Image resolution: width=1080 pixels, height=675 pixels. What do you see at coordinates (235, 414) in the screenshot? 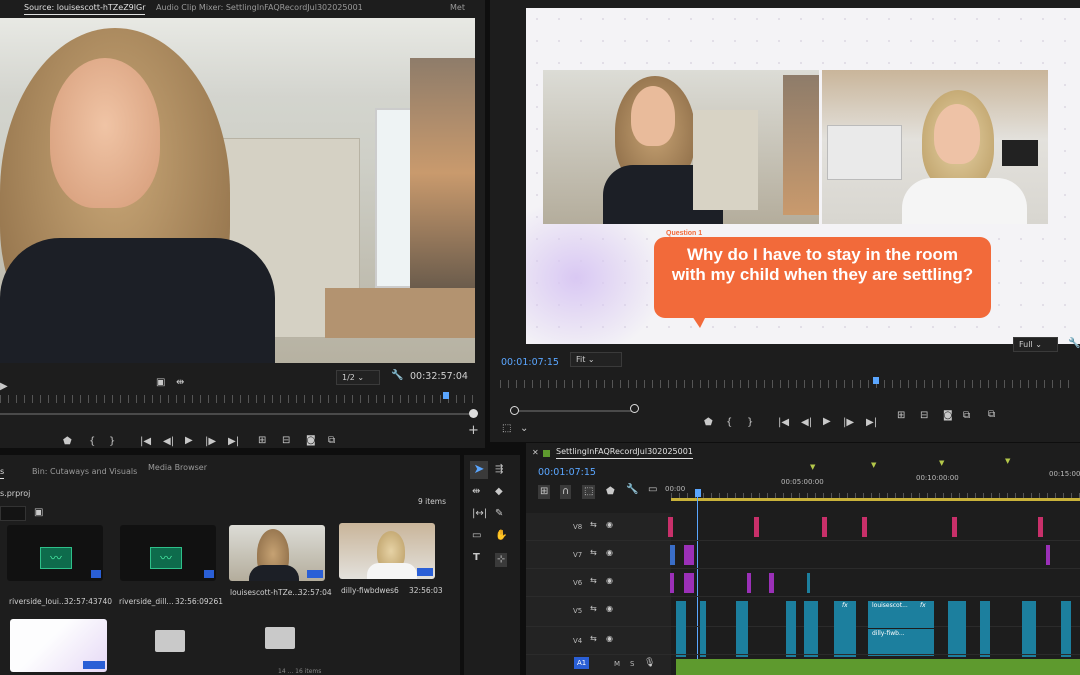
I see `source-zoom-bar` at bounding box center [235, 414].